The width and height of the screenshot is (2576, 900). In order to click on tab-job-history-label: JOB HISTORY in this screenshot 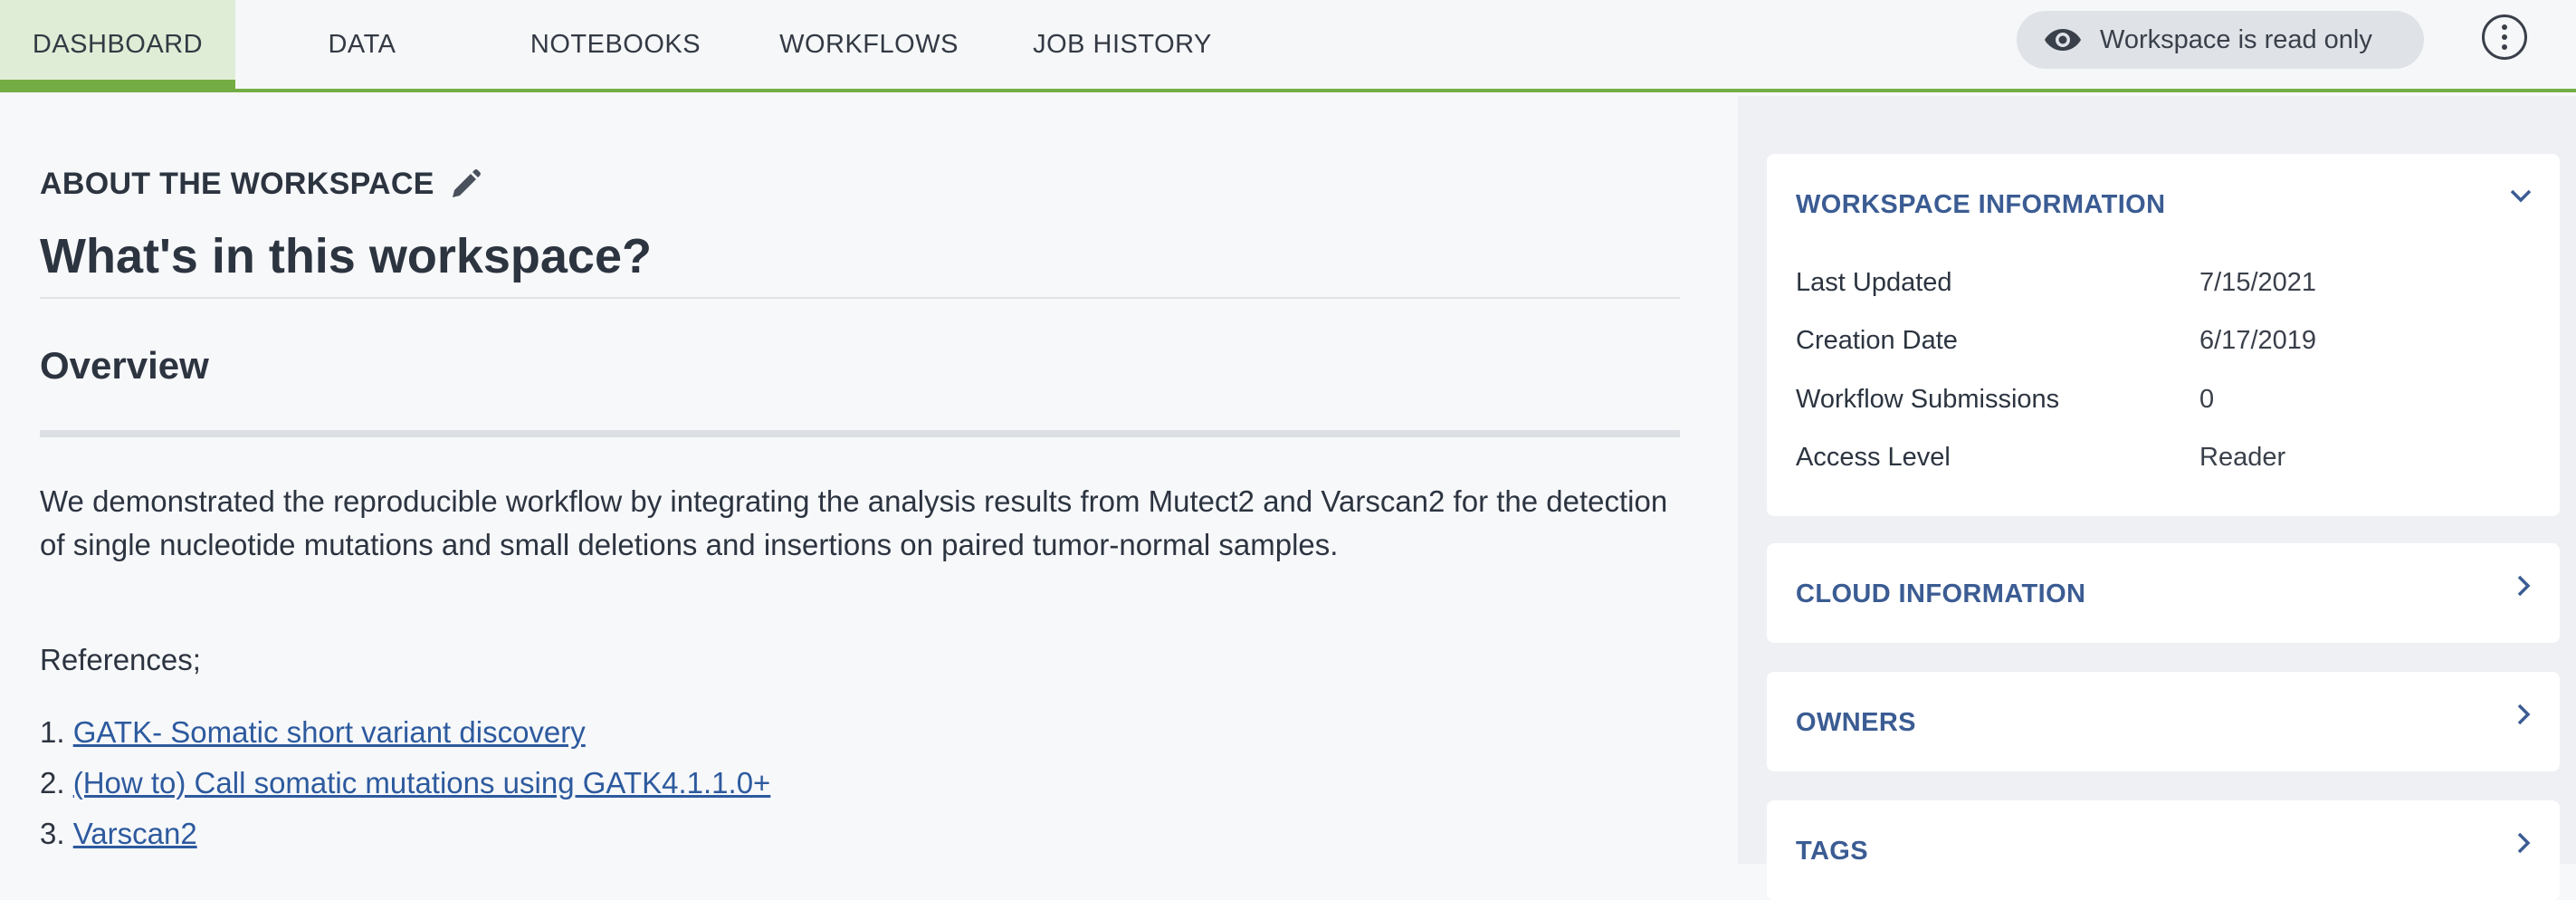, I will do `click(1122, 44)`.